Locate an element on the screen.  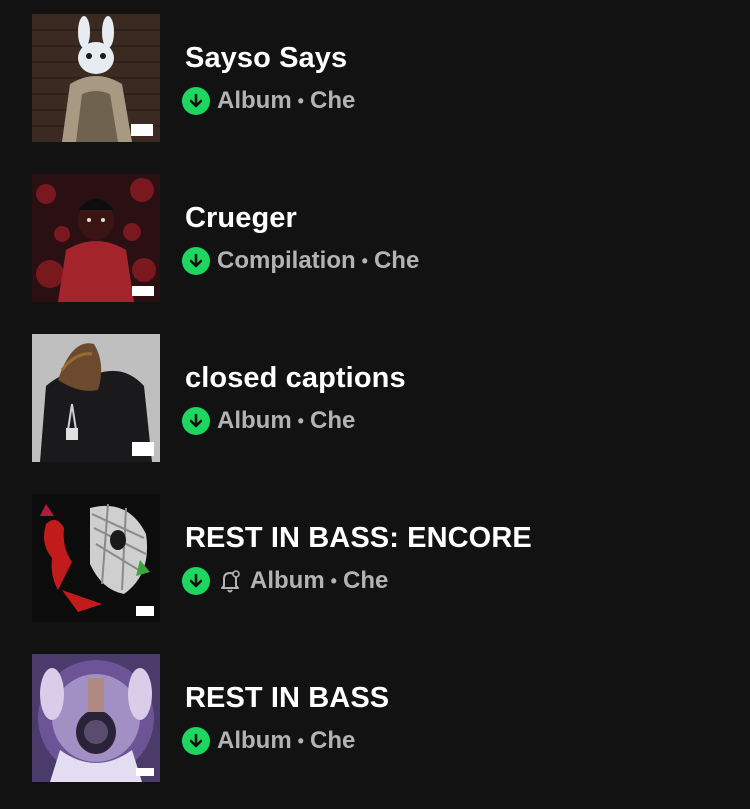
album-title: closed captions is located at coordinates (295, 378).